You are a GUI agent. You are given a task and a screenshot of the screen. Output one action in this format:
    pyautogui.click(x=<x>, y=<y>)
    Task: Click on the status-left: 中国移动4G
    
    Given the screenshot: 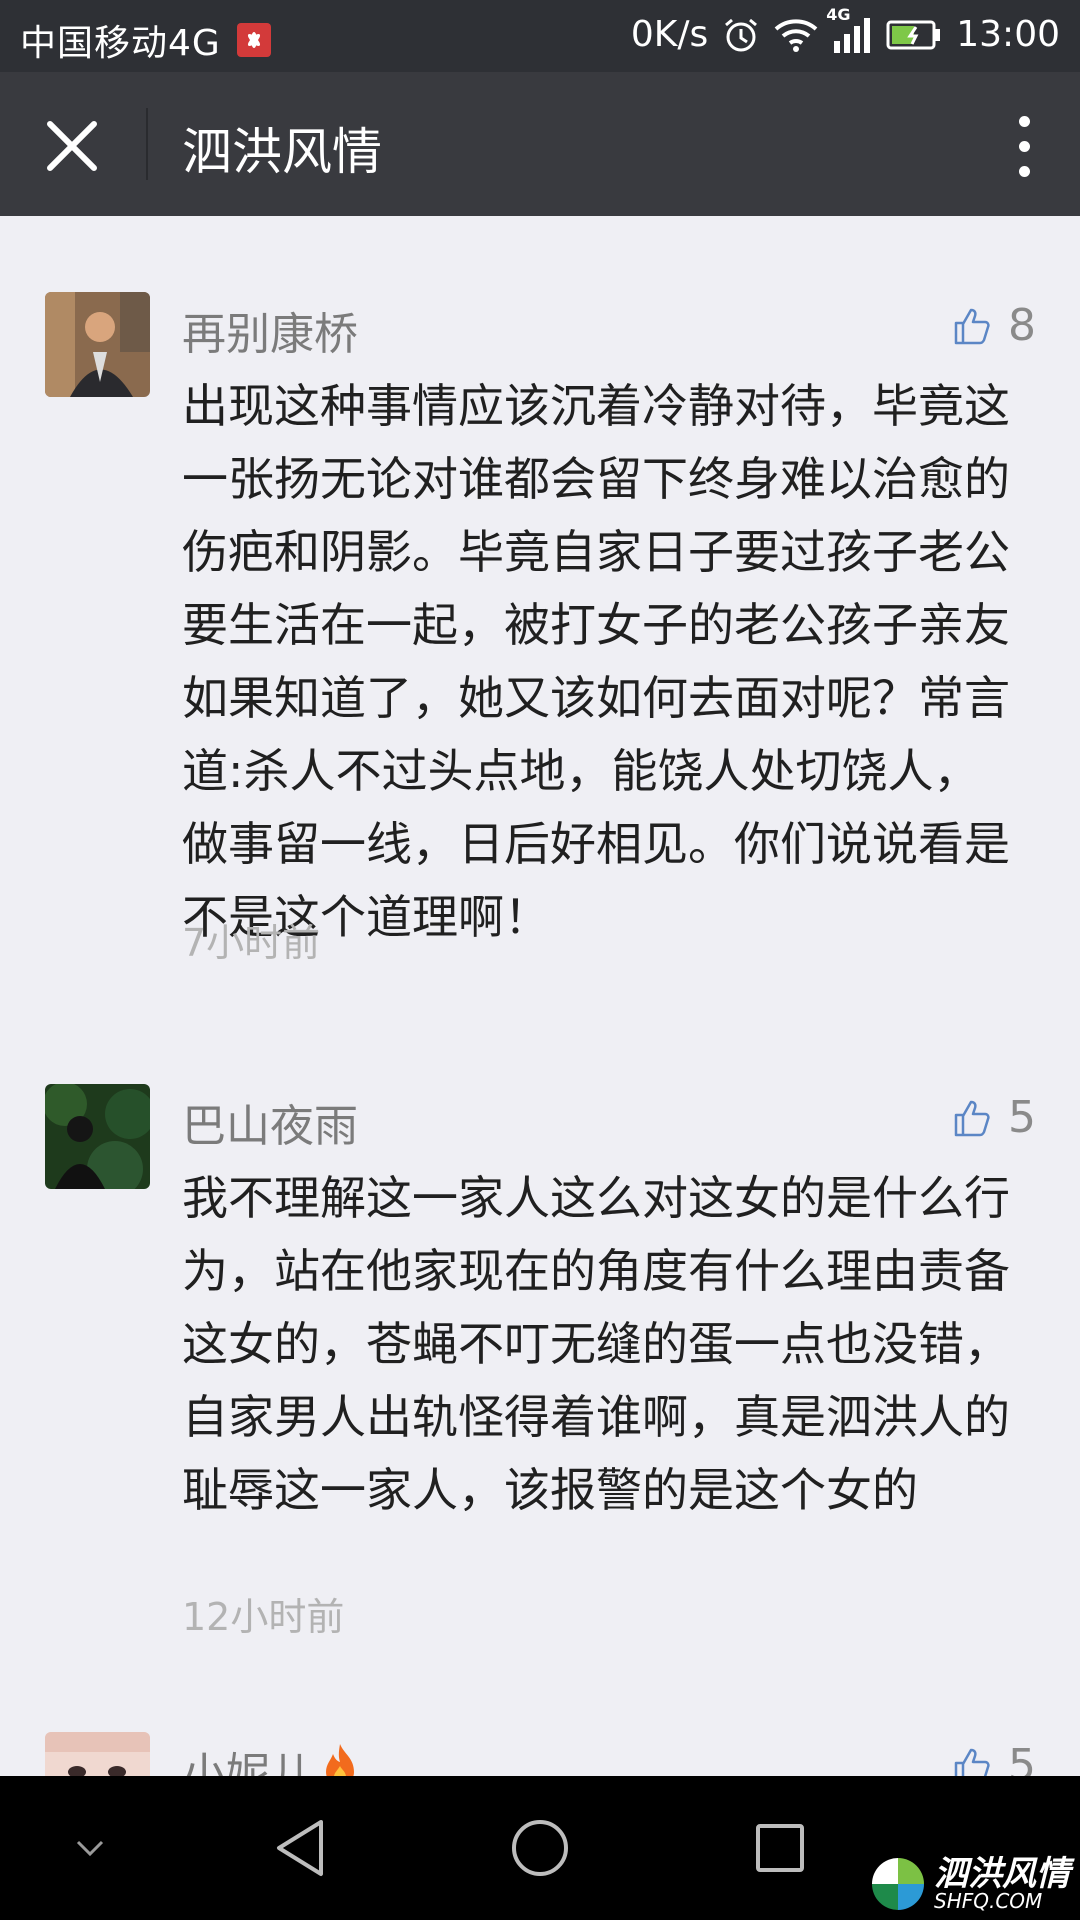 What is the action you would take?
    pyautogui.click(x=145, y=40)
    